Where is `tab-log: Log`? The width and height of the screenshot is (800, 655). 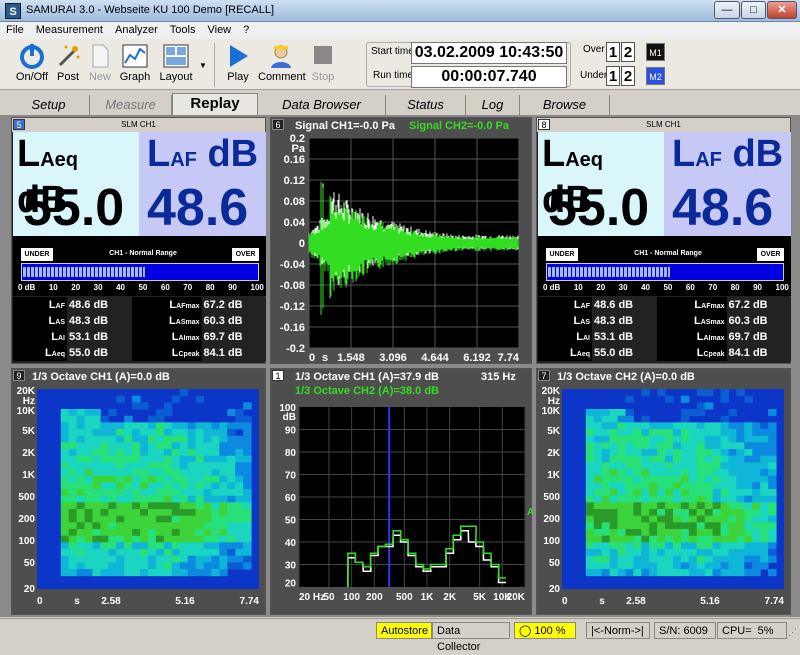
tab-log: Log is located at coordinates (493, 105).